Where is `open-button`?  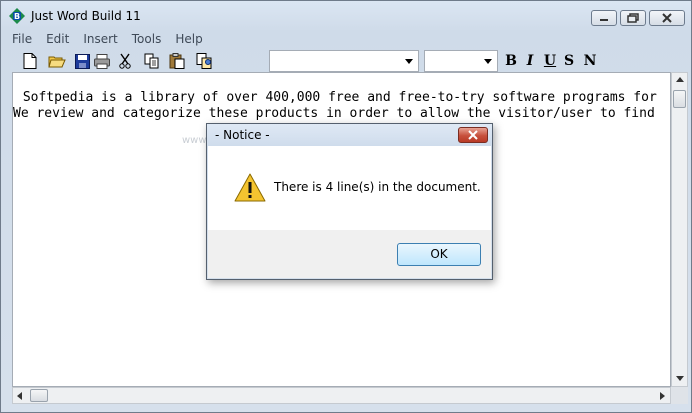 open-button is located at coordinates (57, 61).